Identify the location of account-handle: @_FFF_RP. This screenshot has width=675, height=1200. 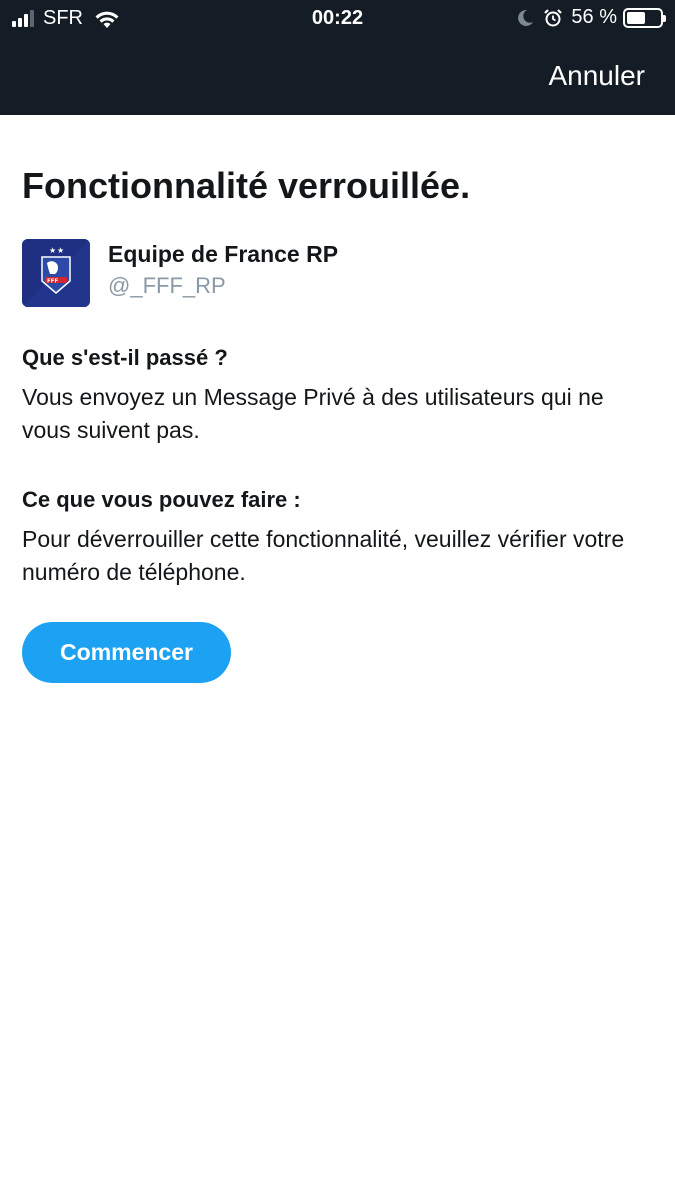
(167, 285).